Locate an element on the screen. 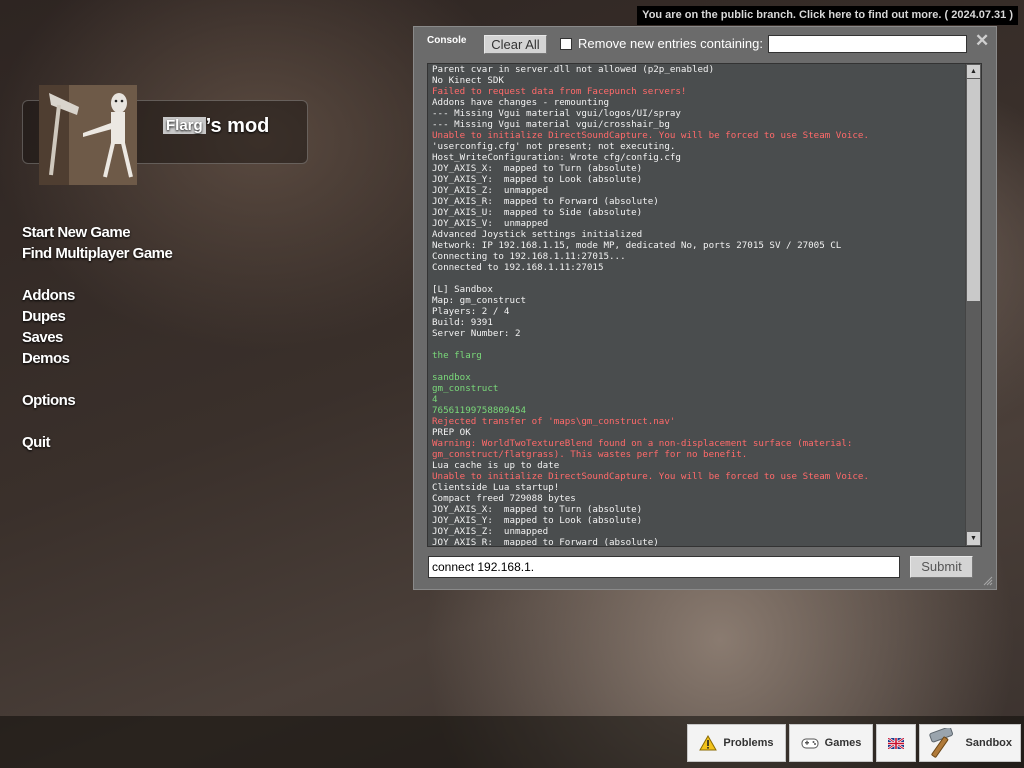 This screenshot has width=1024, height=768. problems-button: Problems is located at coordinates (736, 743).